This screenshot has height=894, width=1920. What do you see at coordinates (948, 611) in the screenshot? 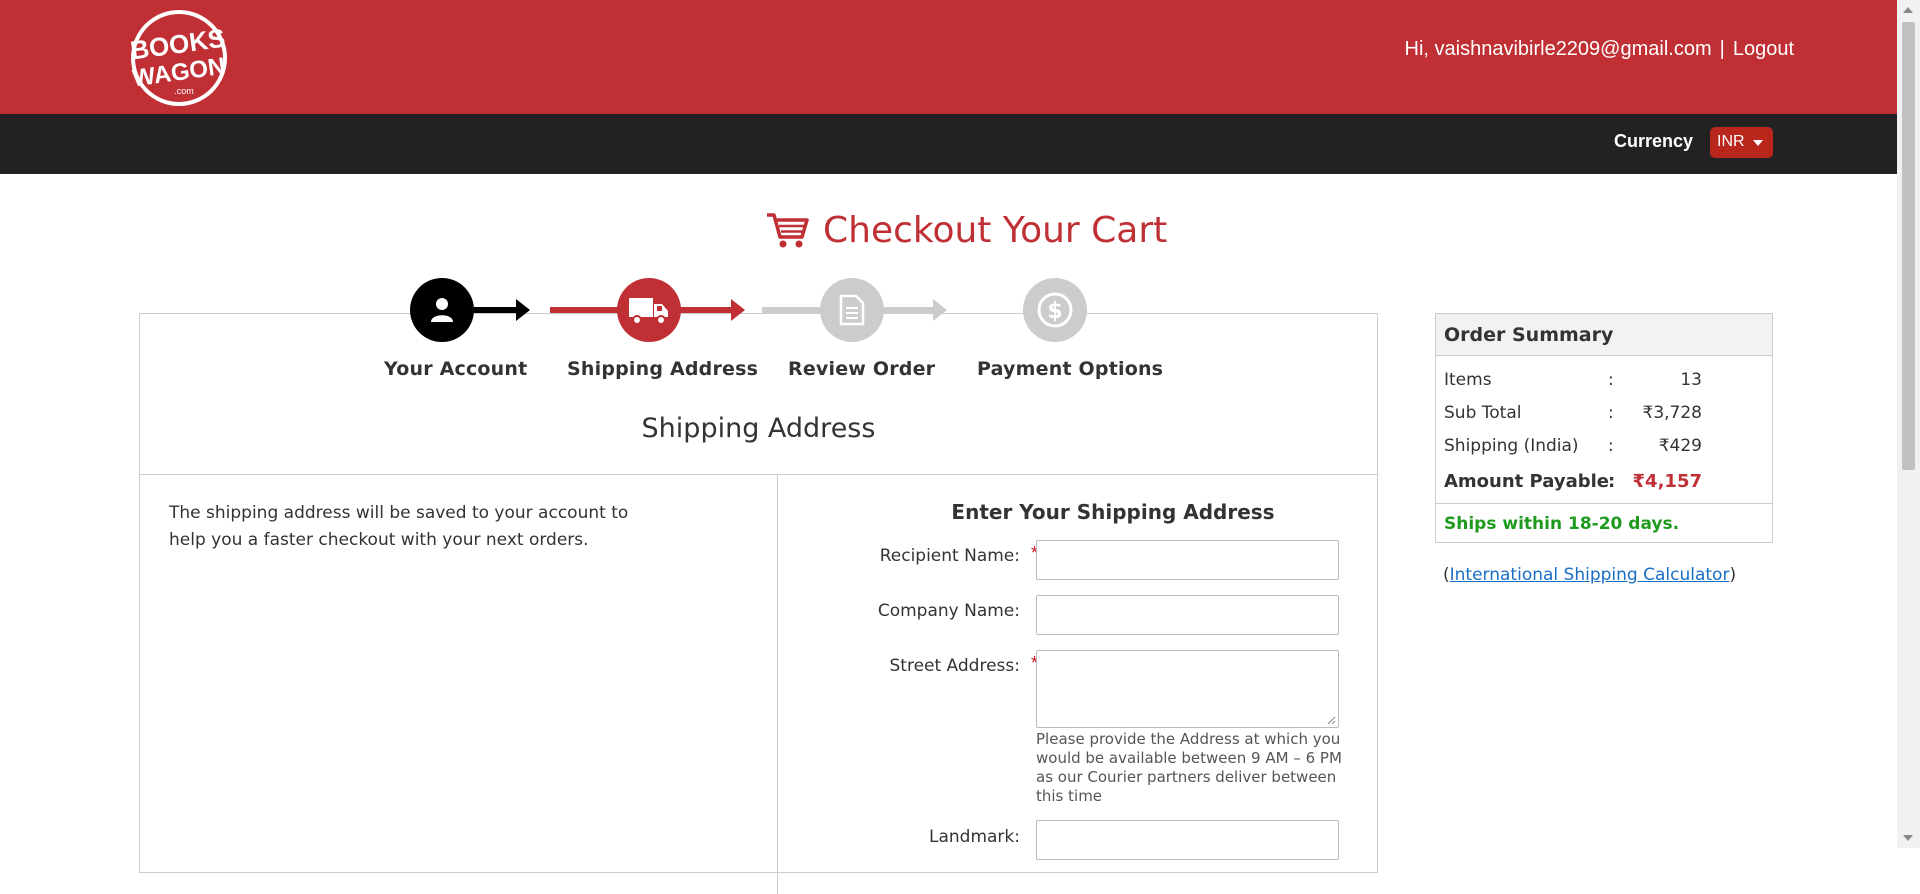
I see `field-label: Company Name:` at bounding box center [948, 611].